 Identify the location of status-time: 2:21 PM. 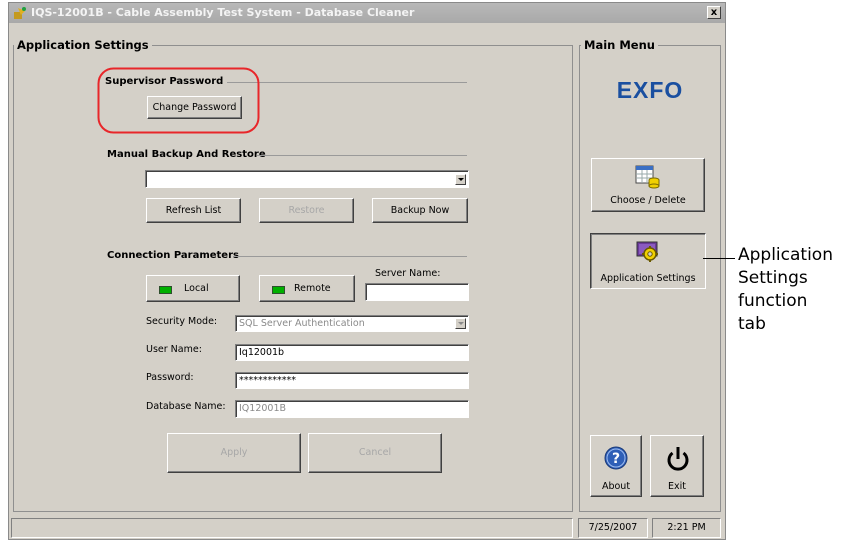
(686, 528).